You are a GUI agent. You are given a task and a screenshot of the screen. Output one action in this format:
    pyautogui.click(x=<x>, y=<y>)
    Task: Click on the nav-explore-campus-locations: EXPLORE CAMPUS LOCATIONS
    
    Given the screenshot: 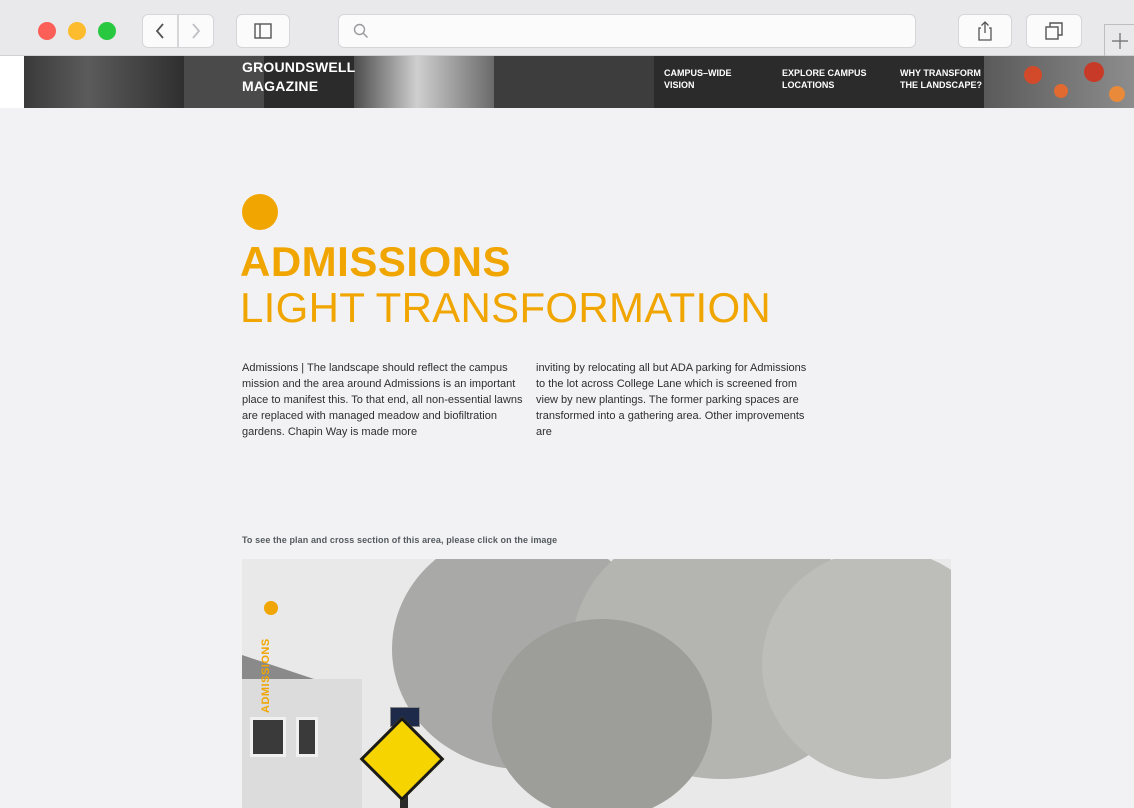 What is the action you would take?
    pyautogui.click(x=832, y=79)
    